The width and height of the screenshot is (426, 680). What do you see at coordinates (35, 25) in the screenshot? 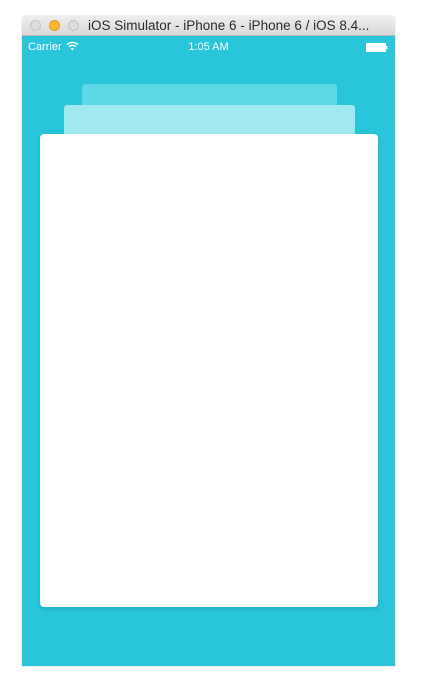
I see `close-button` at bounding box center [35, 25].